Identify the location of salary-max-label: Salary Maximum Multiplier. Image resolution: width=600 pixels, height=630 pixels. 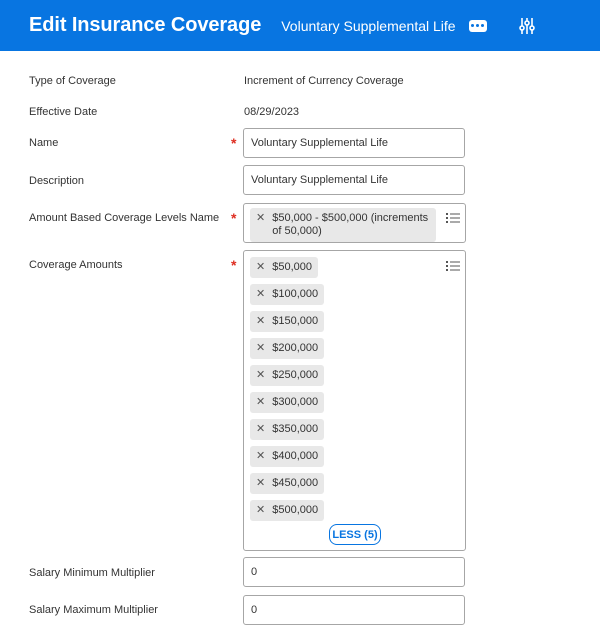
(93, 610).